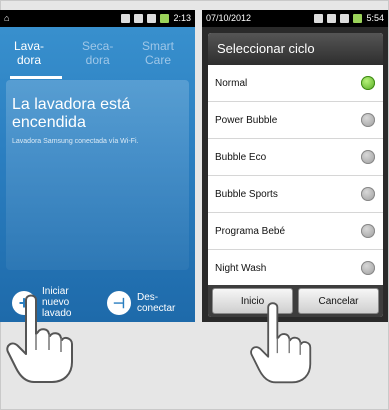 This screenshot has width=389, height=410. Describe the element at coordinates (49, 122) in the screenshot. I see `title-line: encendida` at that location.